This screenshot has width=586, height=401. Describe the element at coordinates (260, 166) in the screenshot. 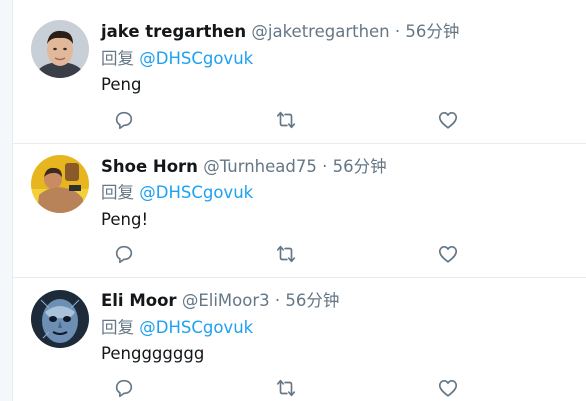

I see `user-handle: @Turnhead75` at that location.